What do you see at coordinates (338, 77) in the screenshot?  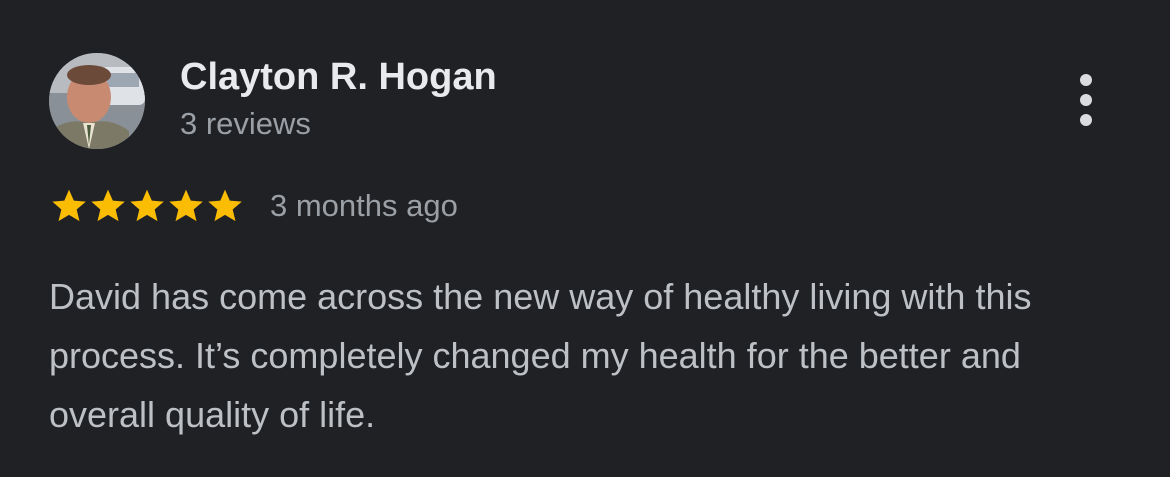 I see `reviewer-name: Clayton R. Hogan` at bounding box center [338, 77].